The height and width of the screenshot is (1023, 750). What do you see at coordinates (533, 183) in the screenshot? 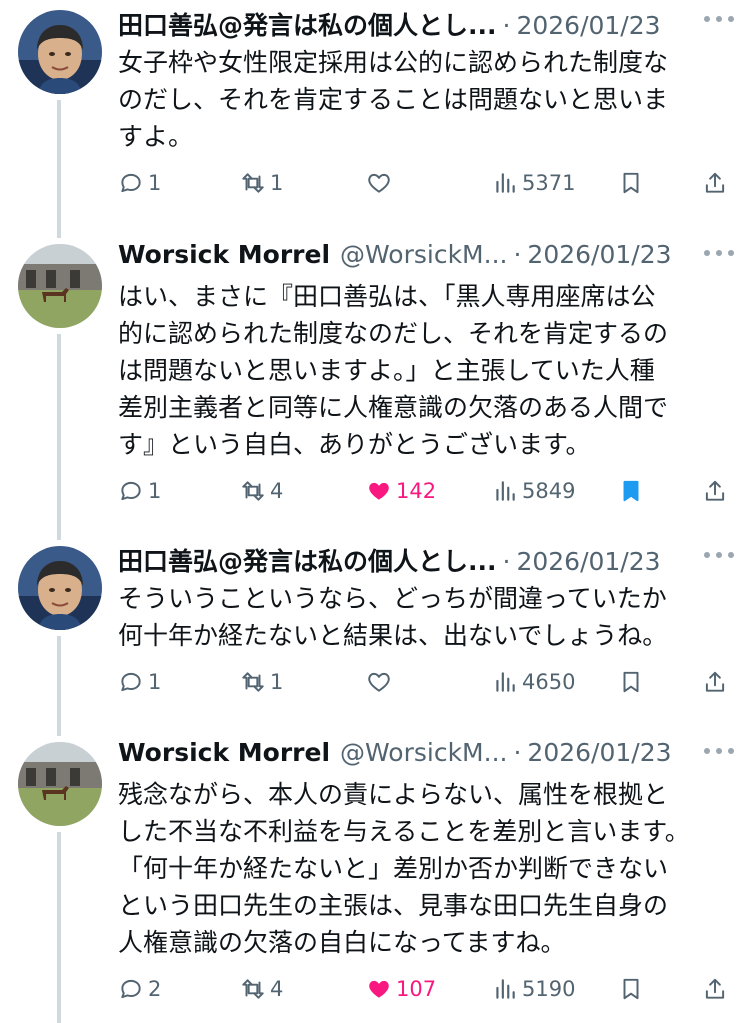
I see `views-button: 5371` at bounding box center [533, 183].